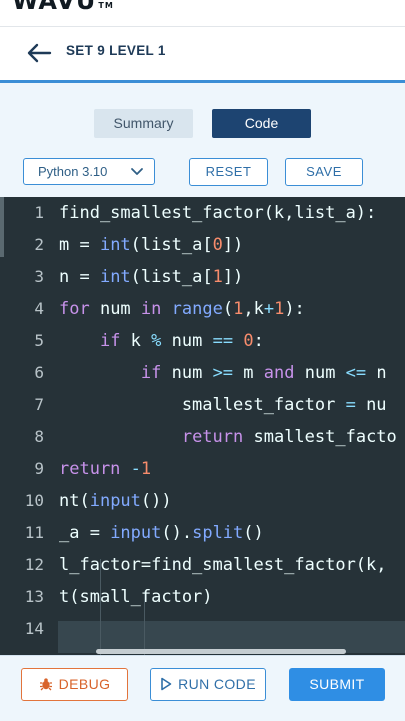 This screenshot has height=721, width=405. Describe the element at coordinates (85, 533) in the screenshot. I see `code-token: _a =` at that location.